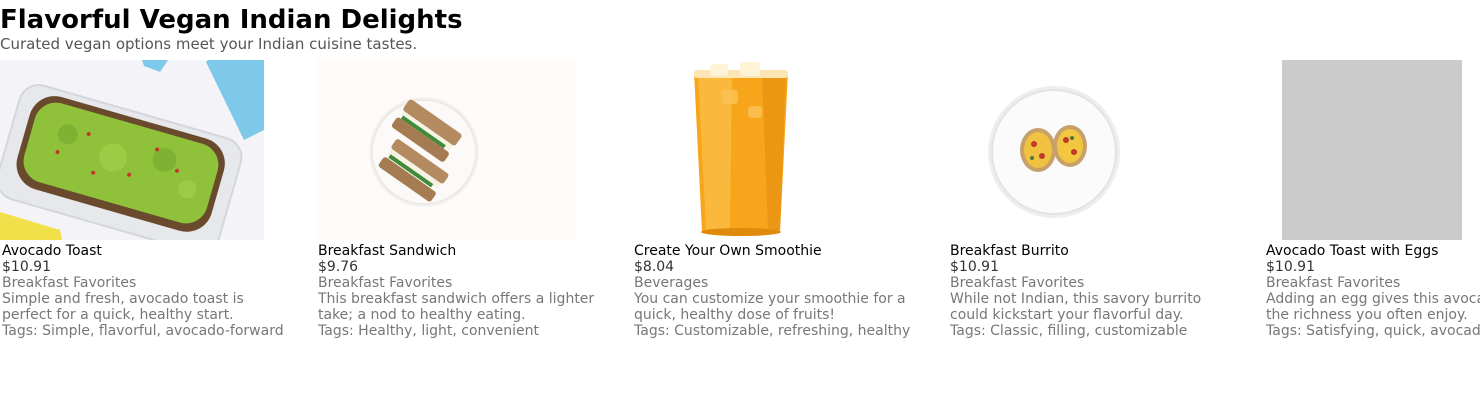  What do you see at coordinates (1373, 331) in the screenshot?
I see `item-tags: Tags: Satisfying, quick, avocado-forward` at bounding box center [1373, 331].